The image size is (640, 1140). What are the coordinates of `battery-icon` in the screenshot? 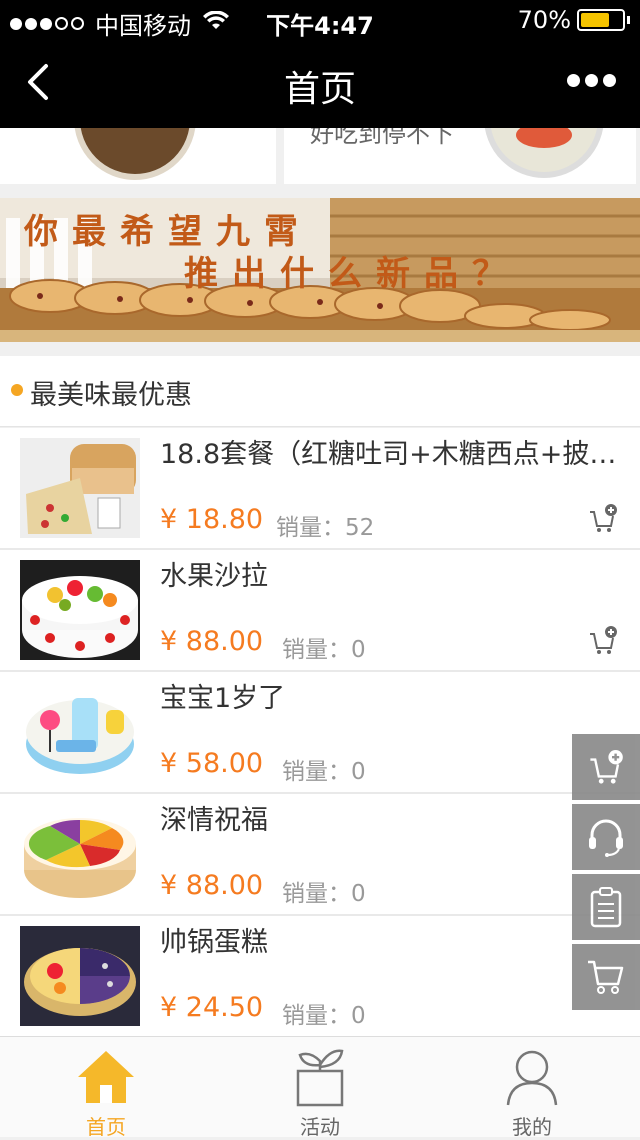 It's located at (601, 20).